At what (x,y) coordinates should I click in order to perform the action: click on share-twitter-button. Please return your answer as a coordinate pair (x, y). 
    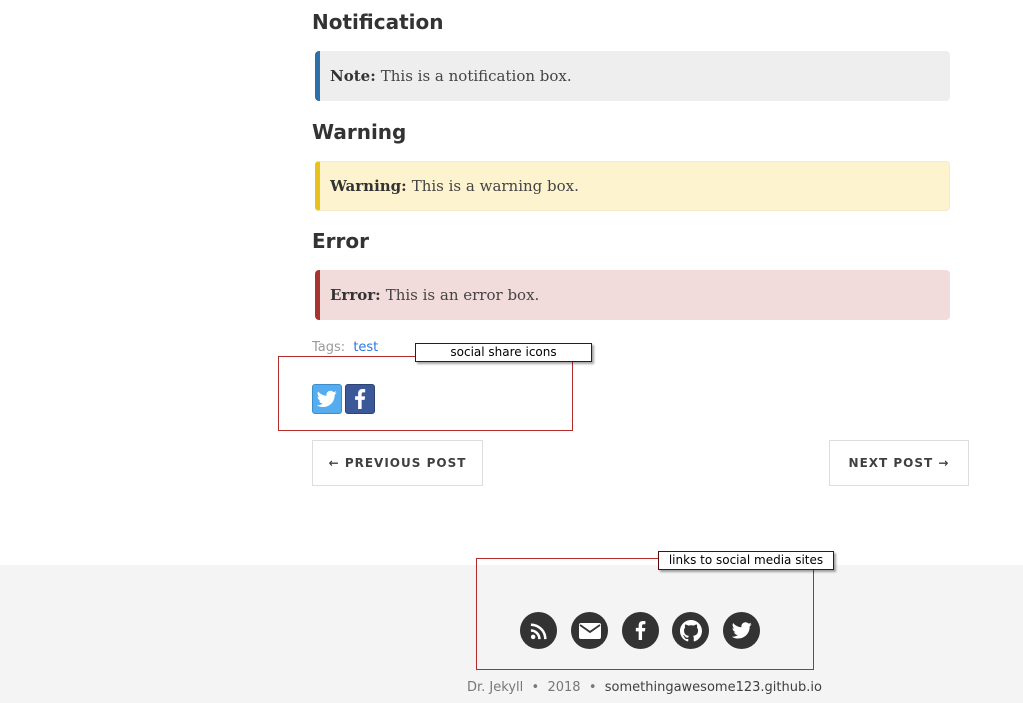
    Looking at the image, I should click on (327, 399).